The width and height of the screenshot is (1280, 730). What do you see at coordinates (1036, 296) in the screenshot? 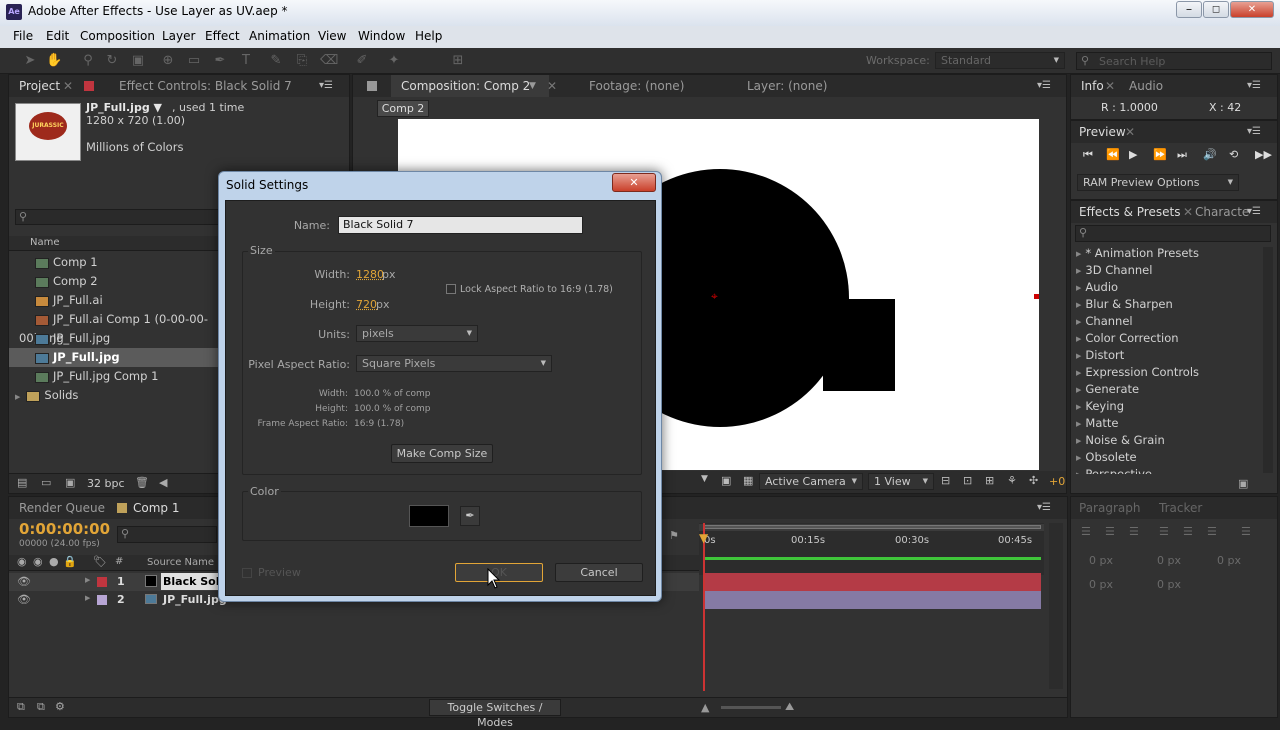
I see `layer-handle` at bounding box center [1036, 296].